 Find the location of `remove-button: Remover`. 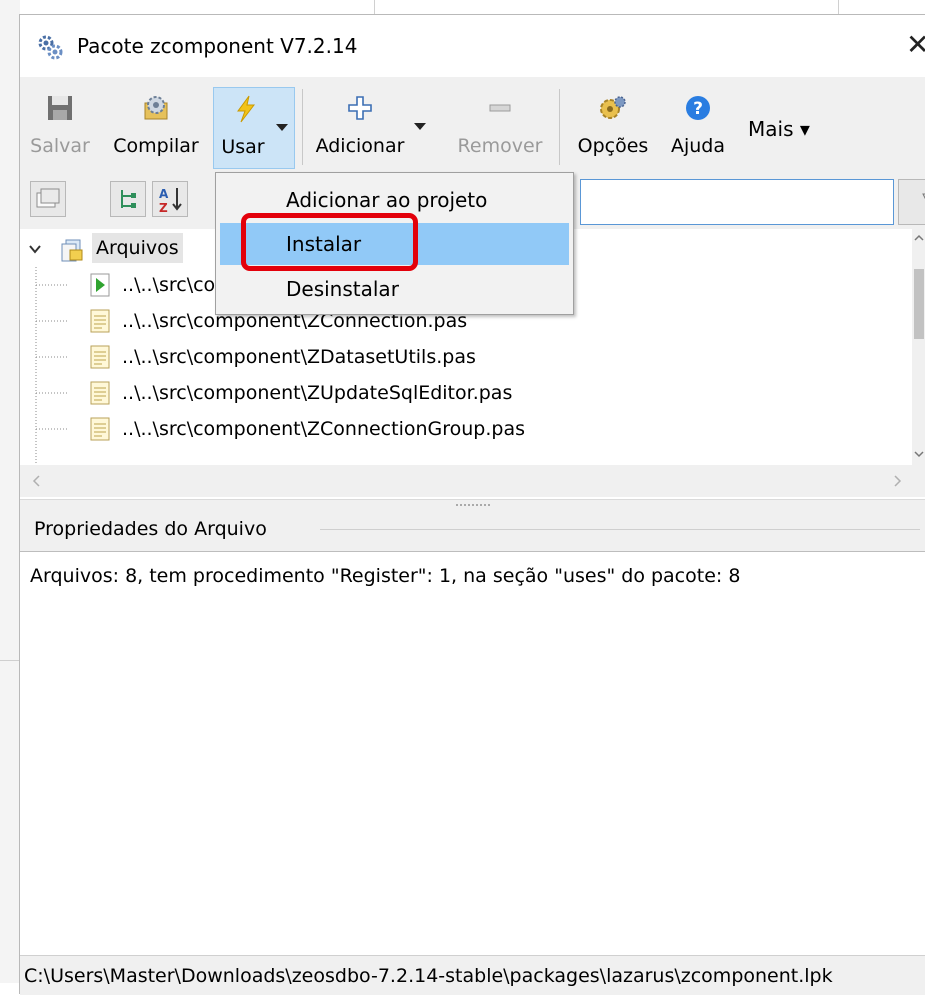

remove-button: Remover is located at coordinates (500, 128).